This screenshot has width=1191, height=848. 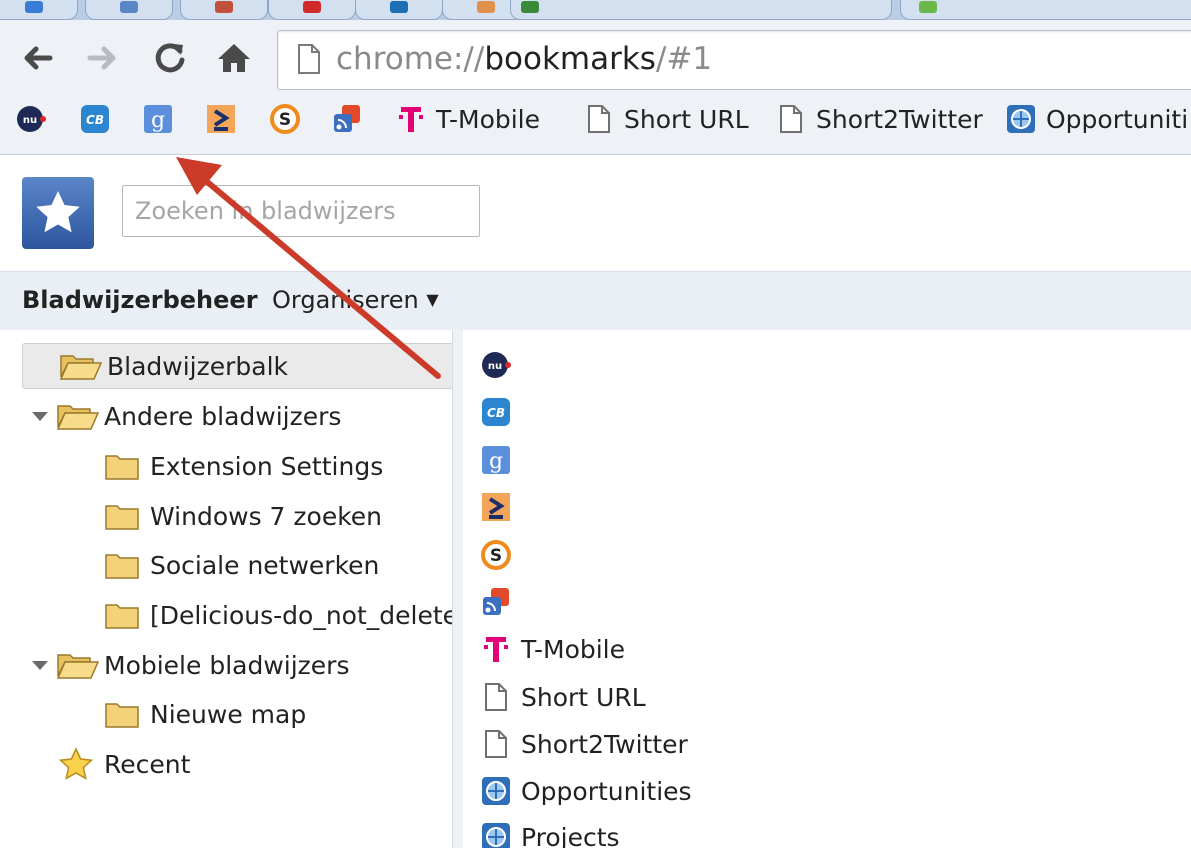 What do you see at coordinates (684, 59) in the screenshot?
I see `url-path: /#1` at bounding box center [684, 59].